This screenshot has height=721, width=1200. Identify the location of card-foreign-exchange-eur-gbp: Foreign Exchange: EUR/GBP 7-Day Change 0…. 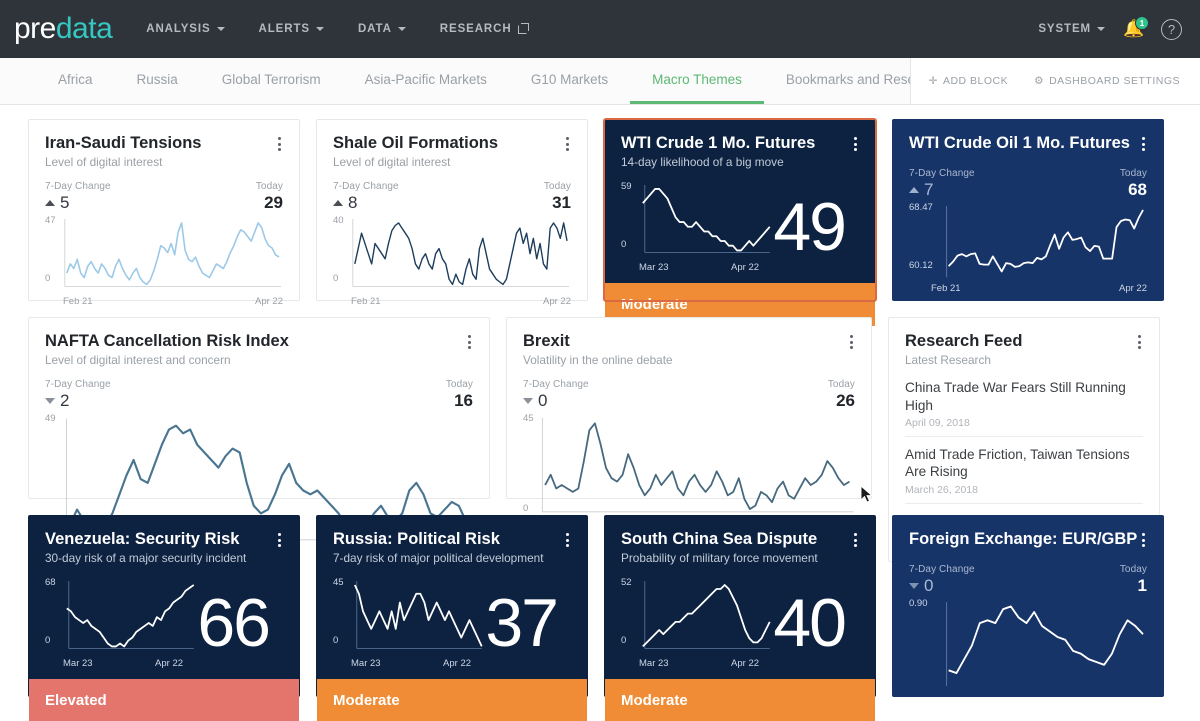
(1028, 606).